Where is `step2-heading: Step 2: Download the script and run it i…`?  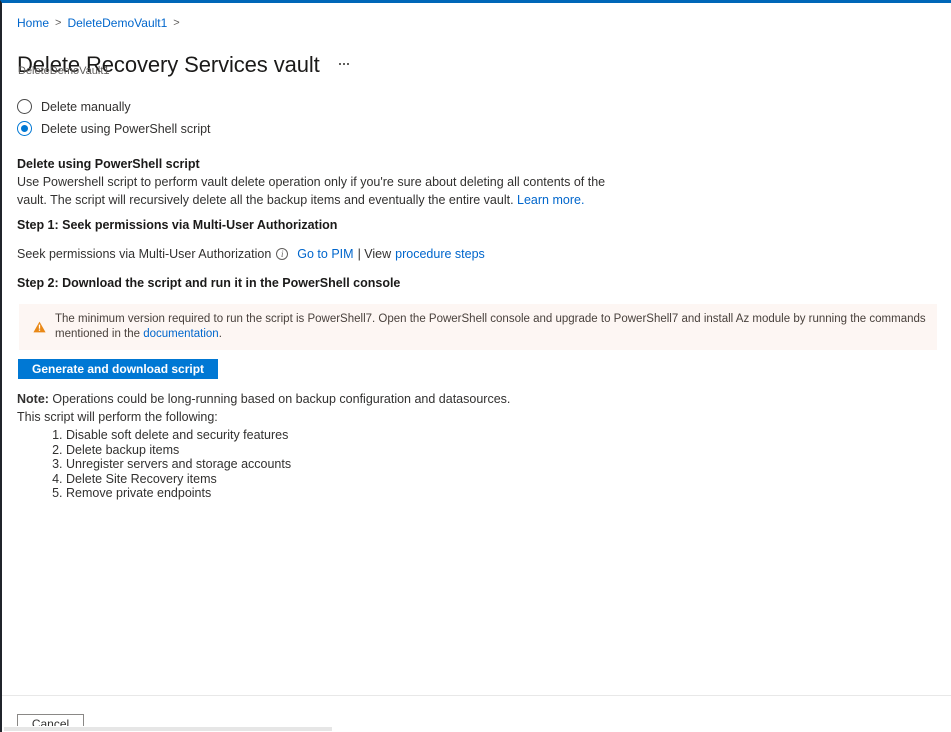
step2-heading: Step 2: Download the script and run it i… is located at coordinates (209, 283).